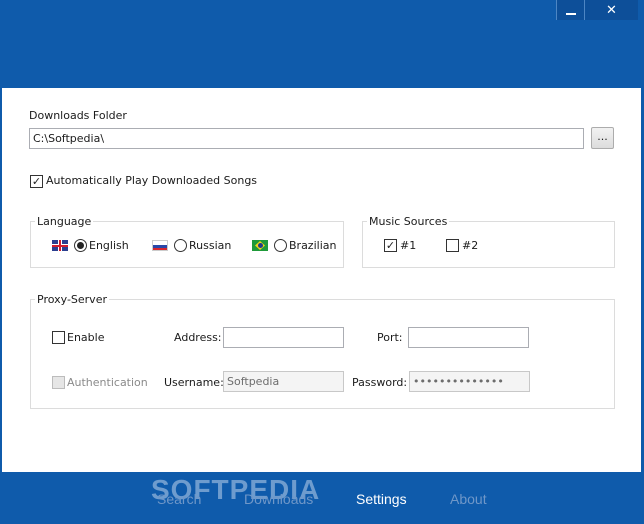  I want to click on uk-flag-icon, so click(60, 245).